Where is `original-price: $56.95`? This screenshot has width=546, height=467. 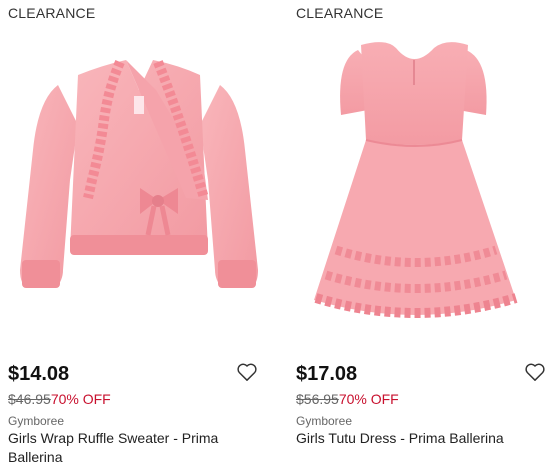
original-price: $56.95 is located at coordinates (317, 399).